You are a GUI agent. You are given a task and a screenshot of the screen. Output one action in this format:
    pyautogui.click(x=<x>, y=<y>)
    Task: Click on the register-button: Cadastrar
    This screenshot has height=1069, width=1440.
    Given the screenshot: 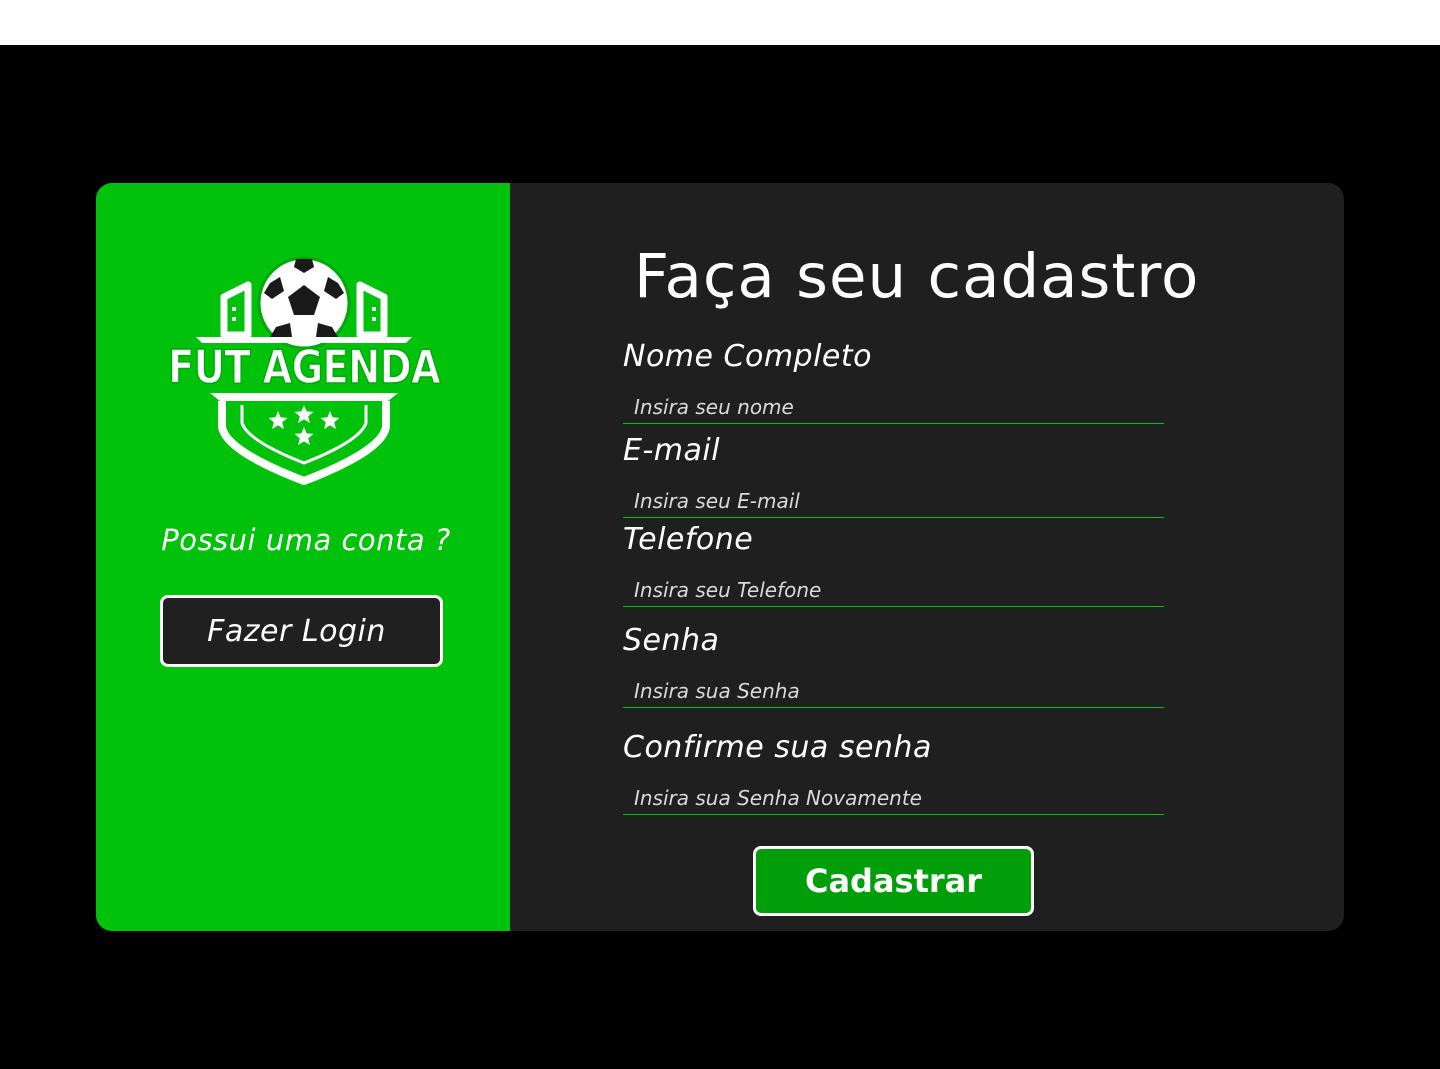 What is the action you would take?
    pyautogui.click(x=893, y=881)
    